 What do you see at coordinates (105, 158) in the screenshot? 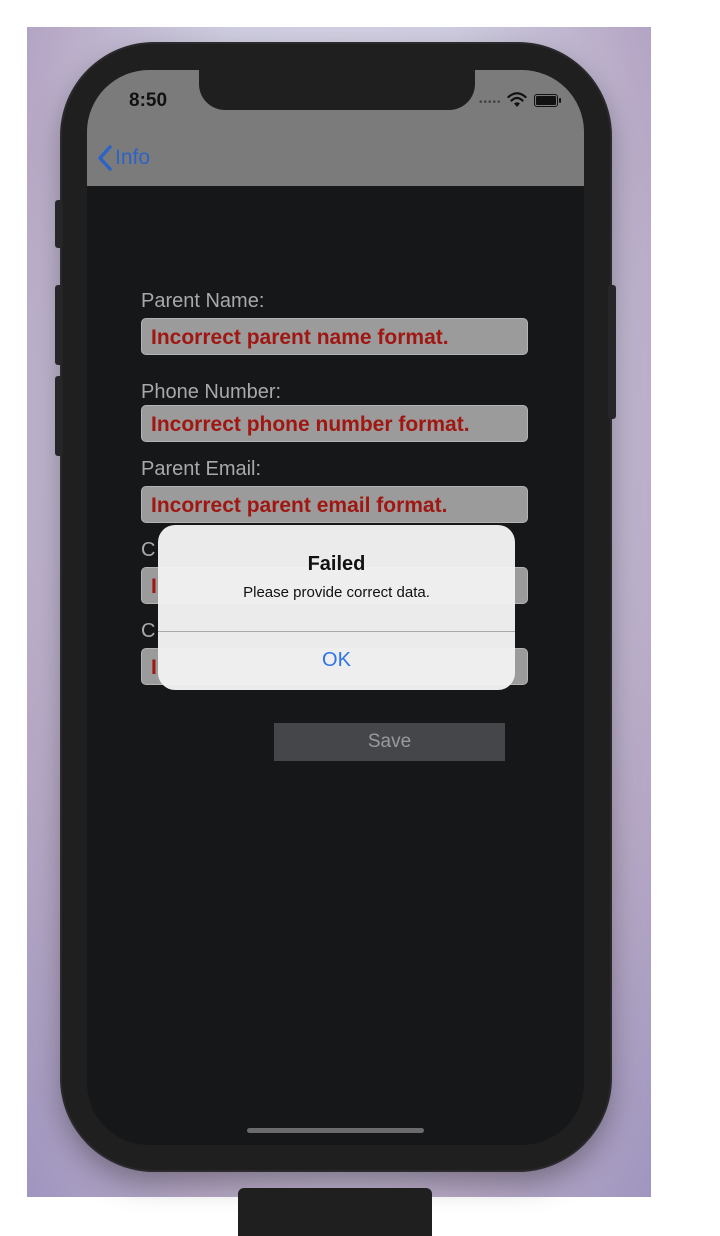
I see `chevron-left-icon` at bounding box center [105, 158].